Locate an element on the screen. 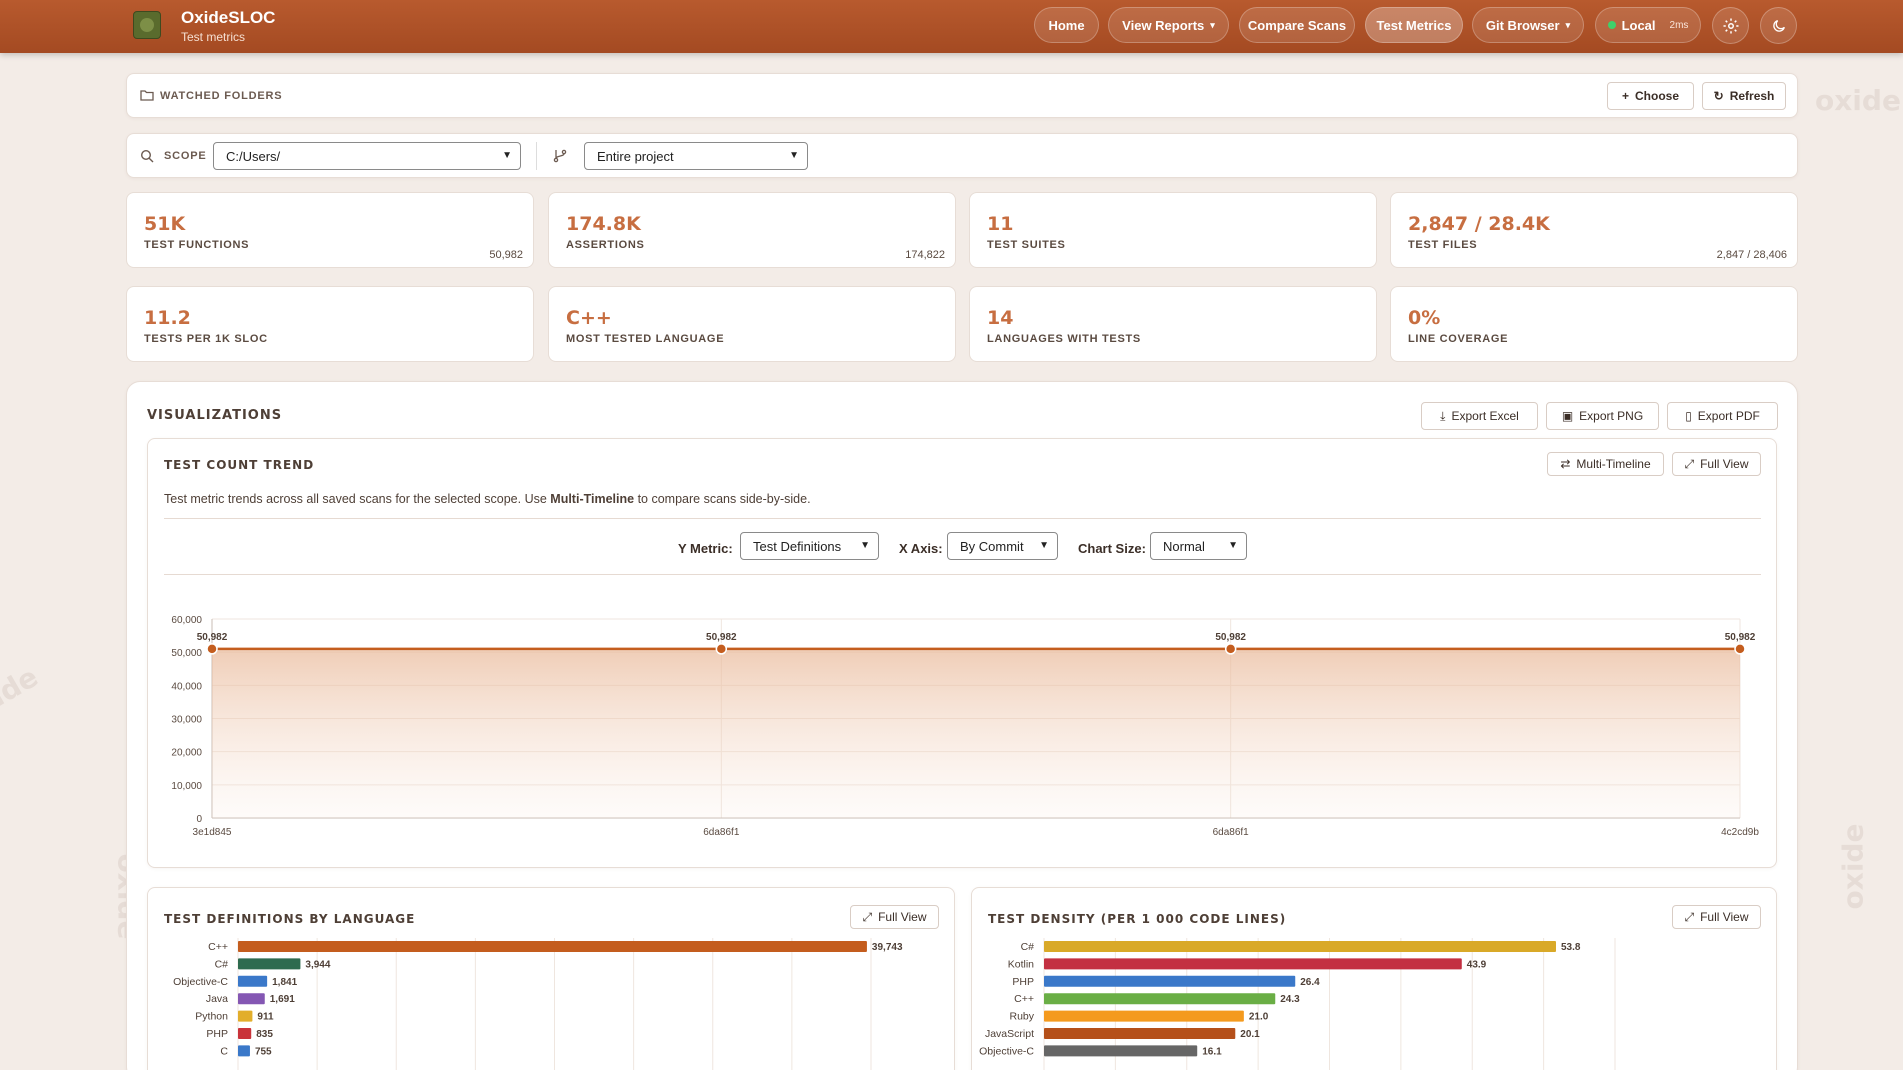 The width and height of the screenshot is (1903, 1070). y-tick-label: 10,000 is located at coordinates (186, 786).